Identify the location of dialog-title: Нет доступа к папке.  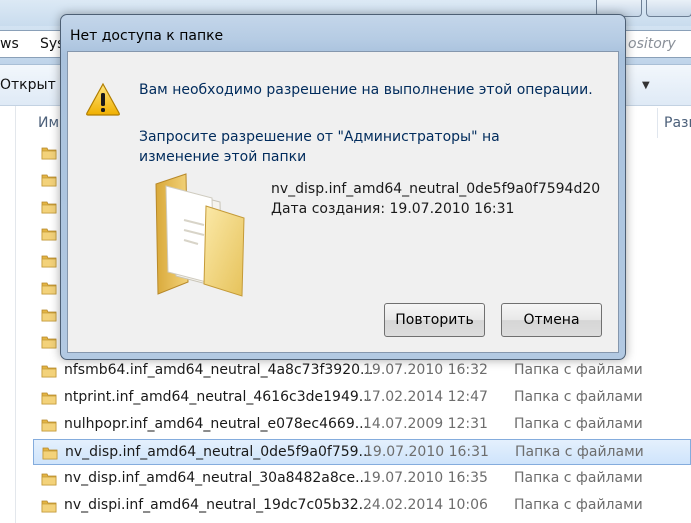
(147, 36).